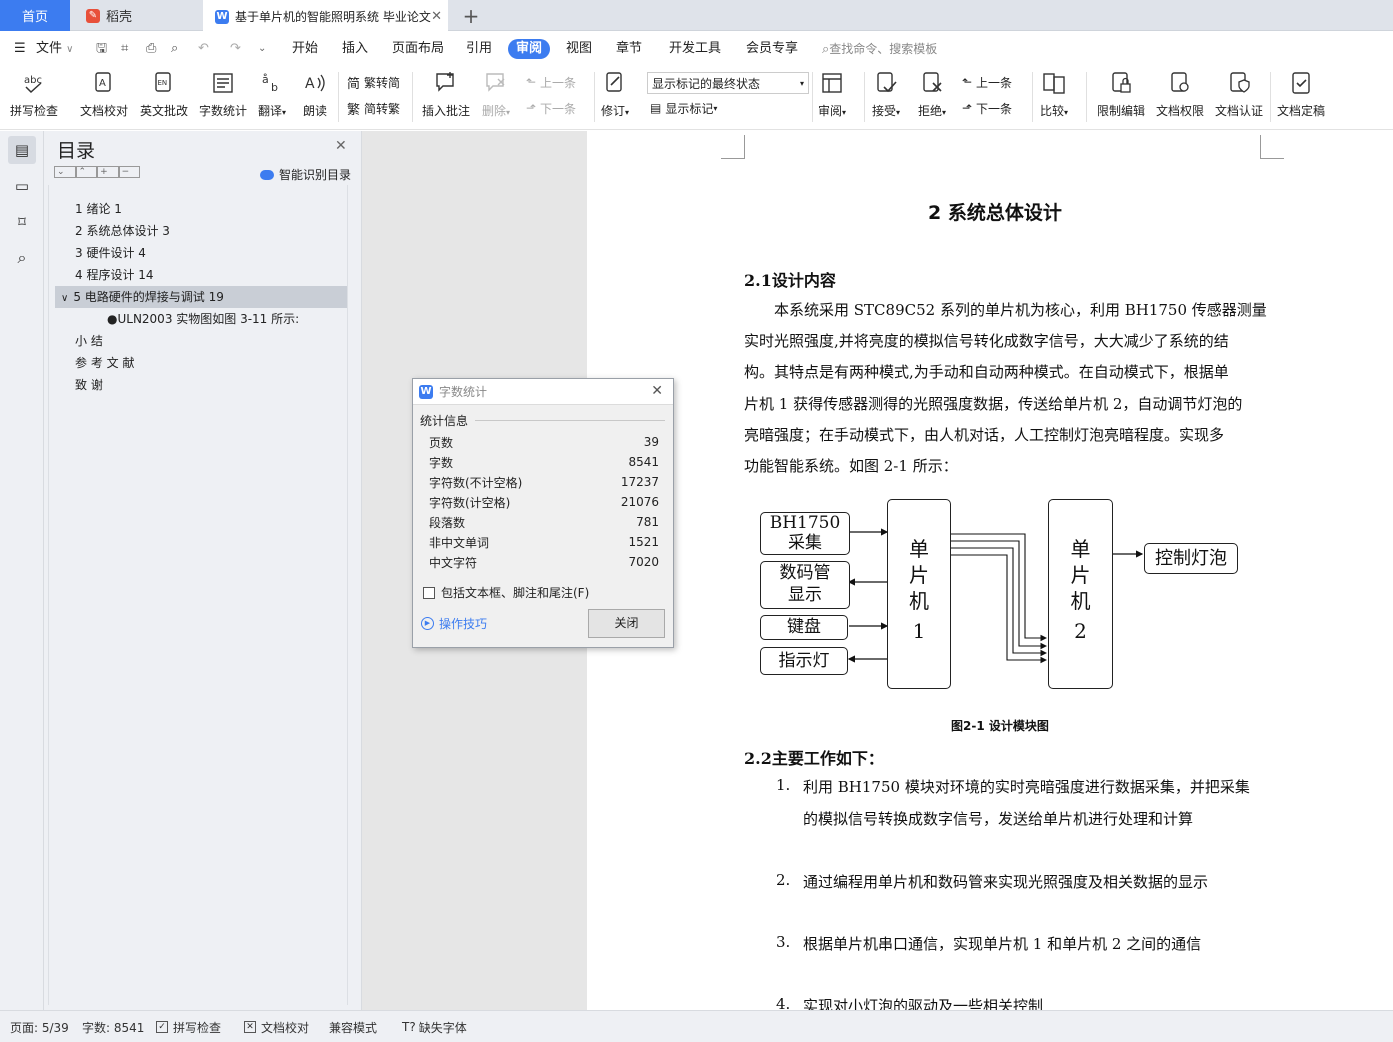 The image size is (1393, 1042). Describe the element at coordinates (250, 1027) in the screenshot. I see `proofread-x-icon: ✕` at that location.